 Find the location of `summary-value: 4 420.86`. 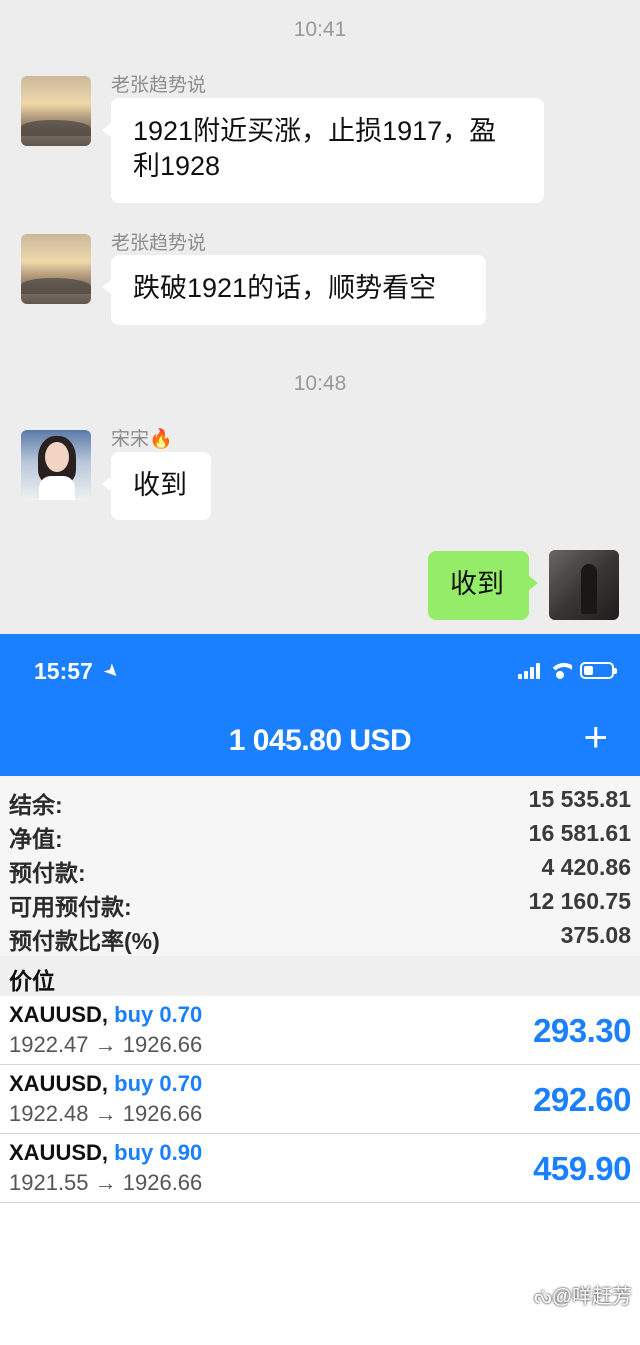

summary-value: 4 420.86 is located at coordinates (586, 867).